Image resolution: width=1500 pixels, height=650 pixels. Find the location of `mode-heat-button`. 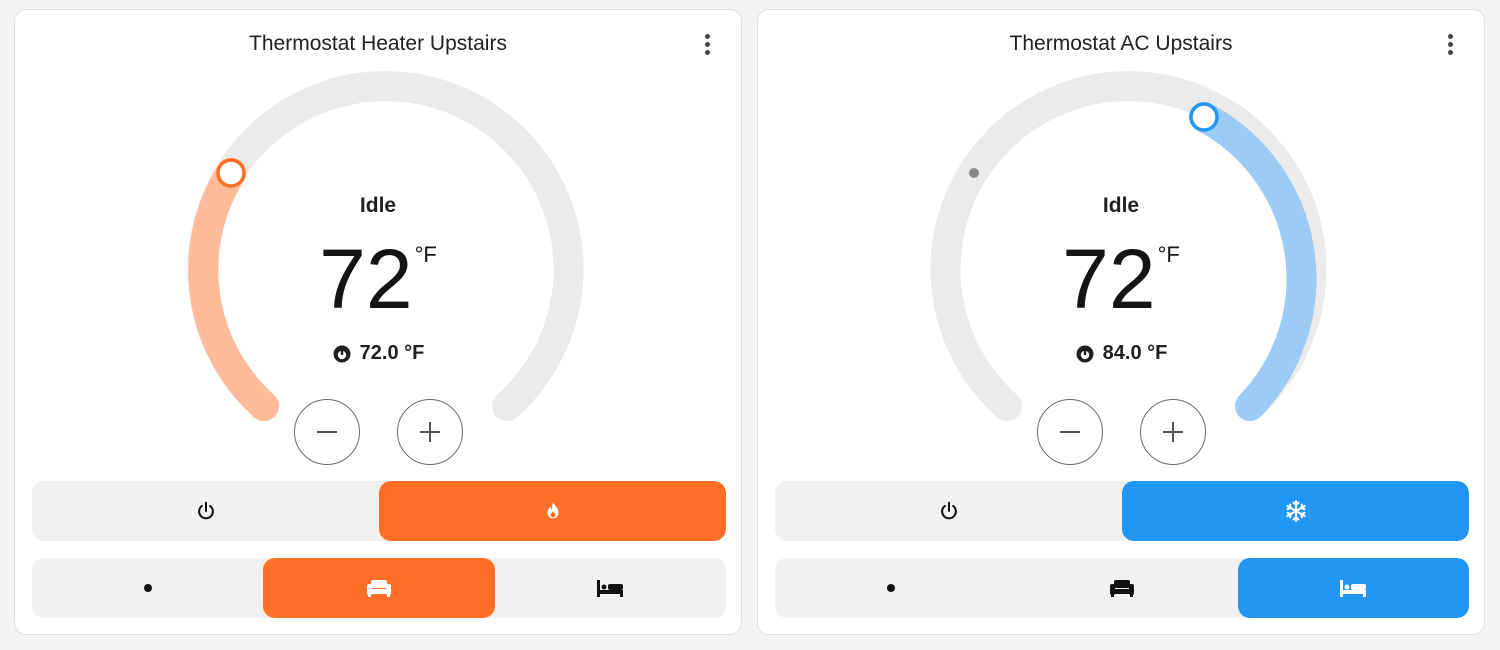

mode-heat-button is located at coordinates (552, 511).